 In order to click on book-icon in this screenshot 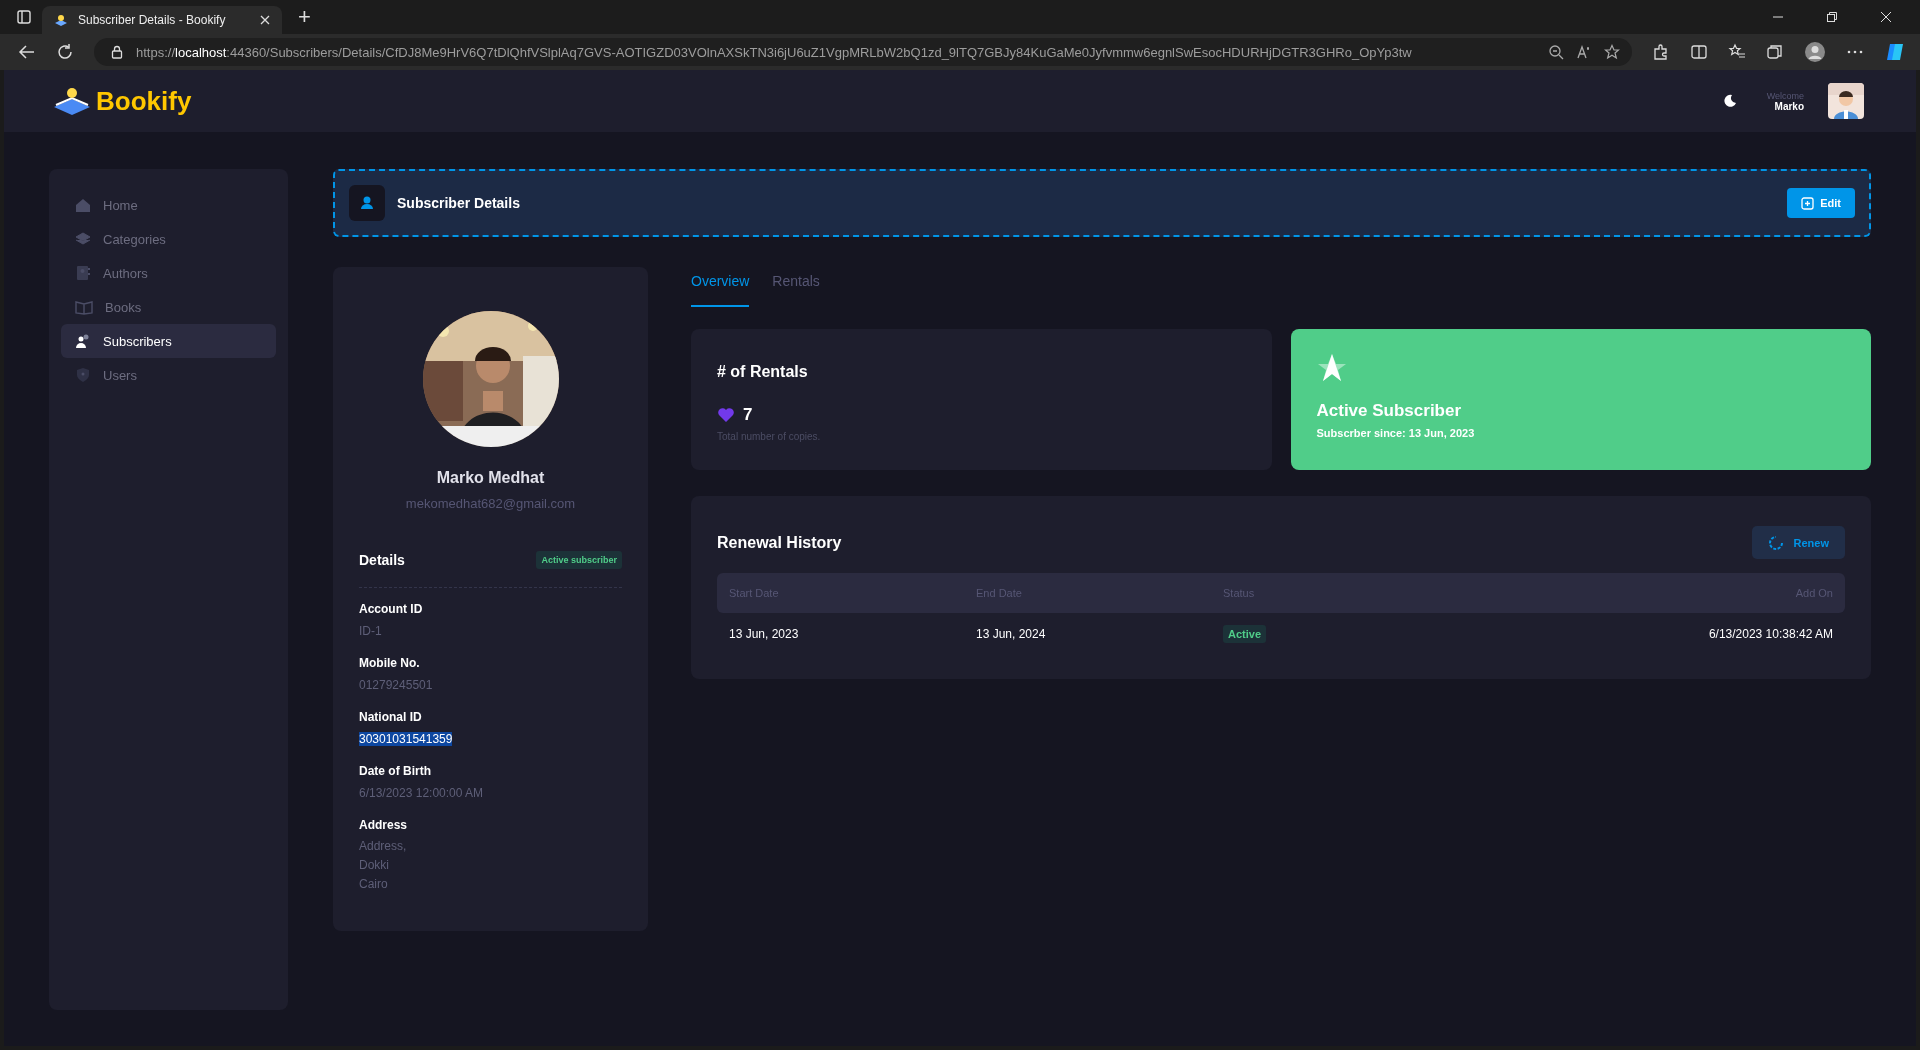, I will do `click(61, 20)`.